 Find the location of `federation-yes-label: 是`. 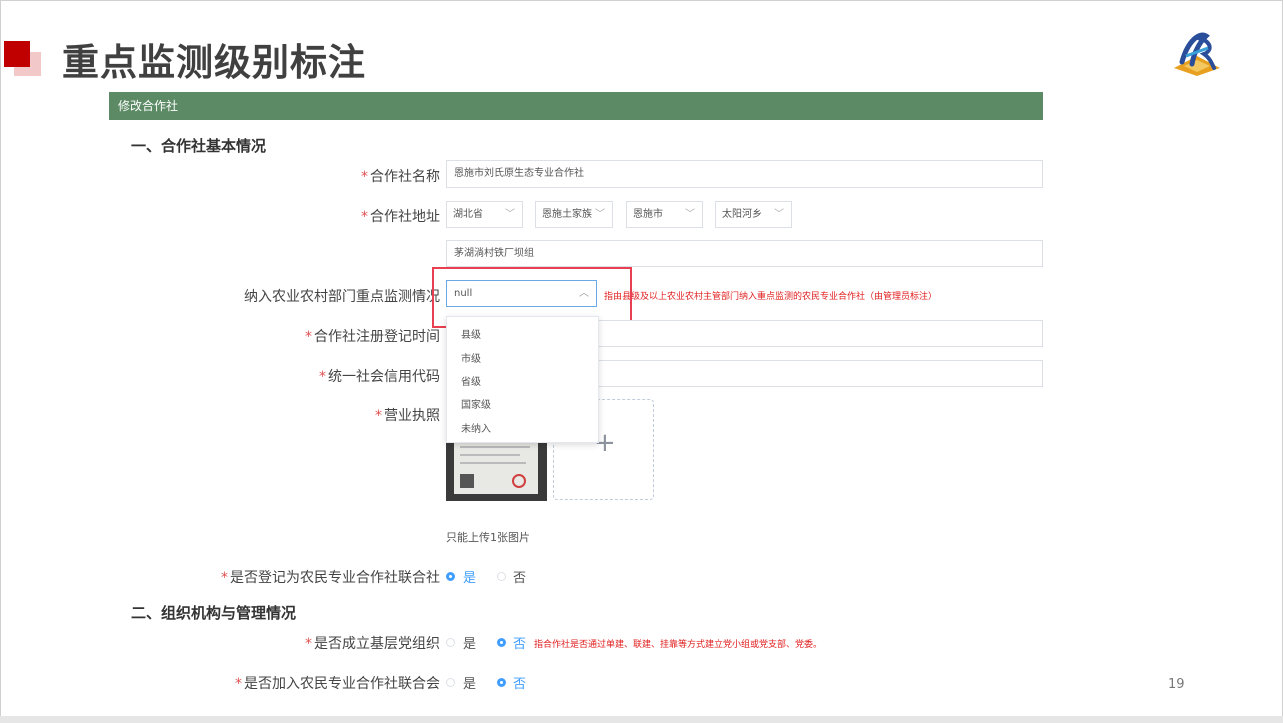

federation-yes-label: 是 is located at coordinates (469, 576).